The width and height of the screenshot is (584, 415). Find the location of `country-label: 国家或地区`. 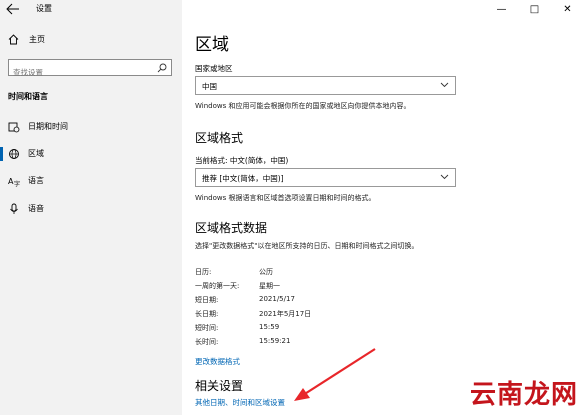

country-label: 国家或地区 is located at coordinates (214, 68).